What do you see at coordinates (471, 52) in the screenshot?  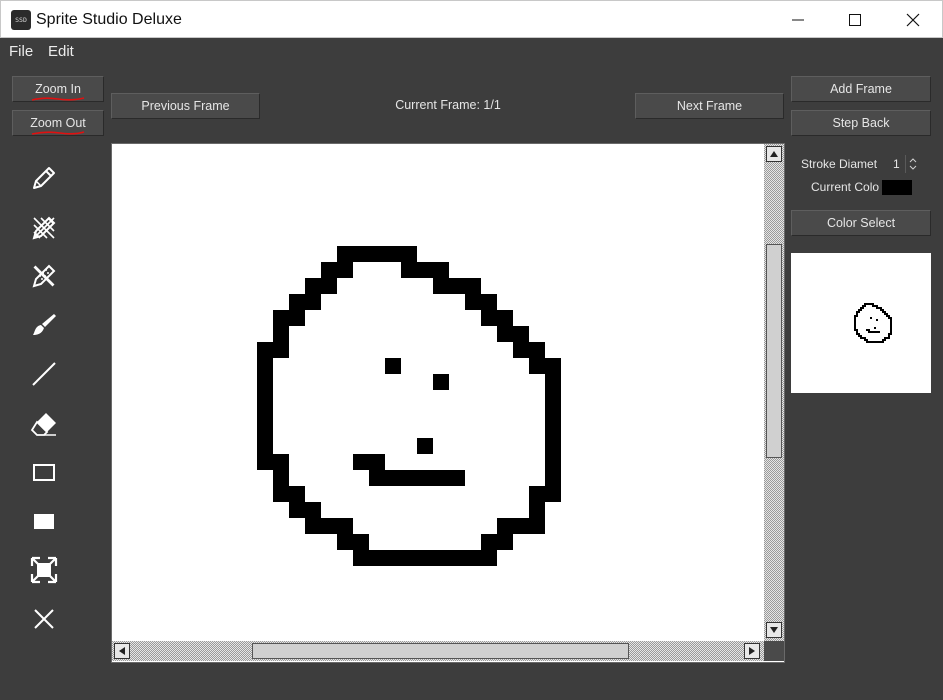 I see `menu-bar: File Edit` at bounding box center [471, 52].